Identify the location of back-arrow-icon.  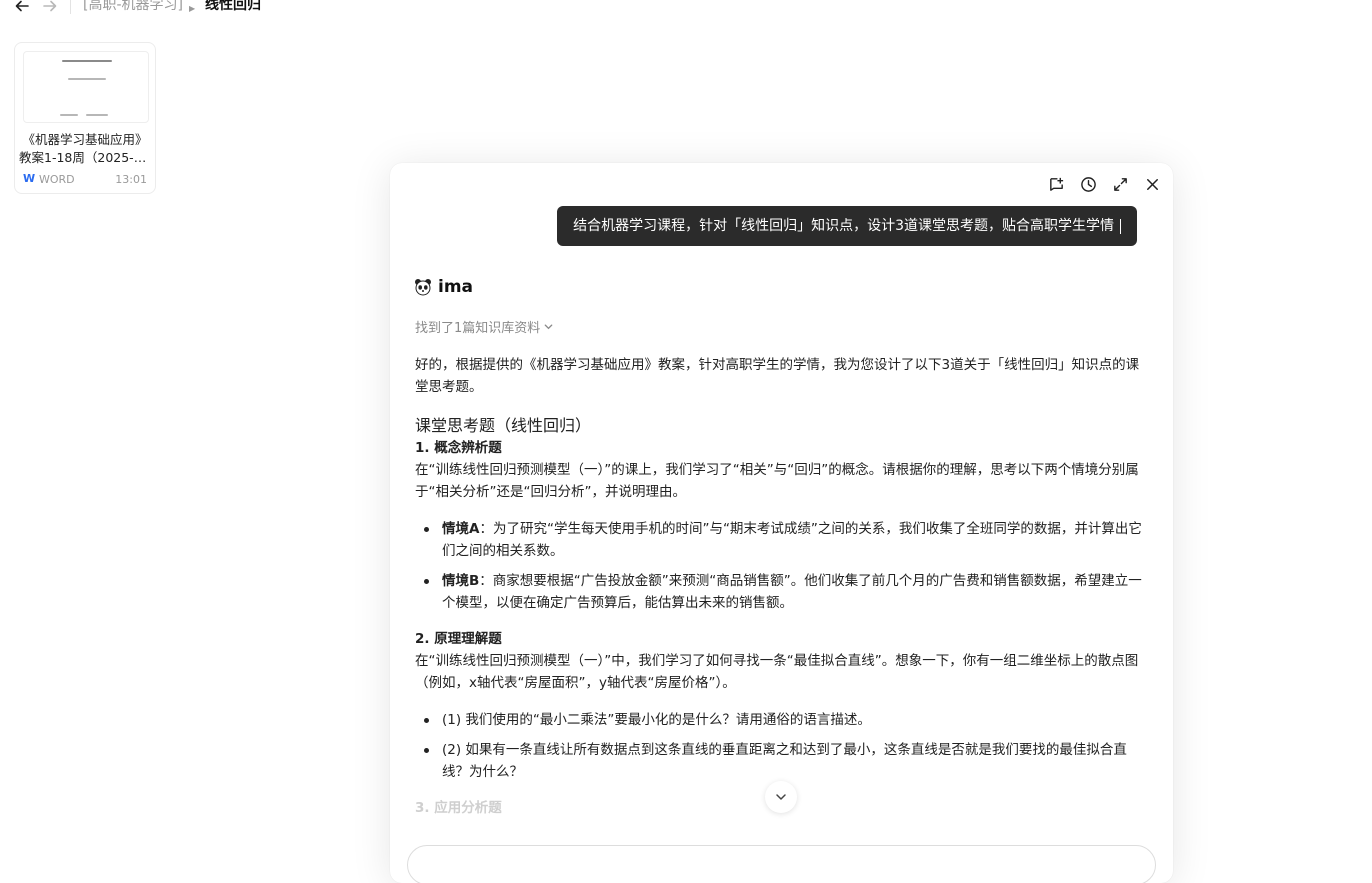
(22, 6).